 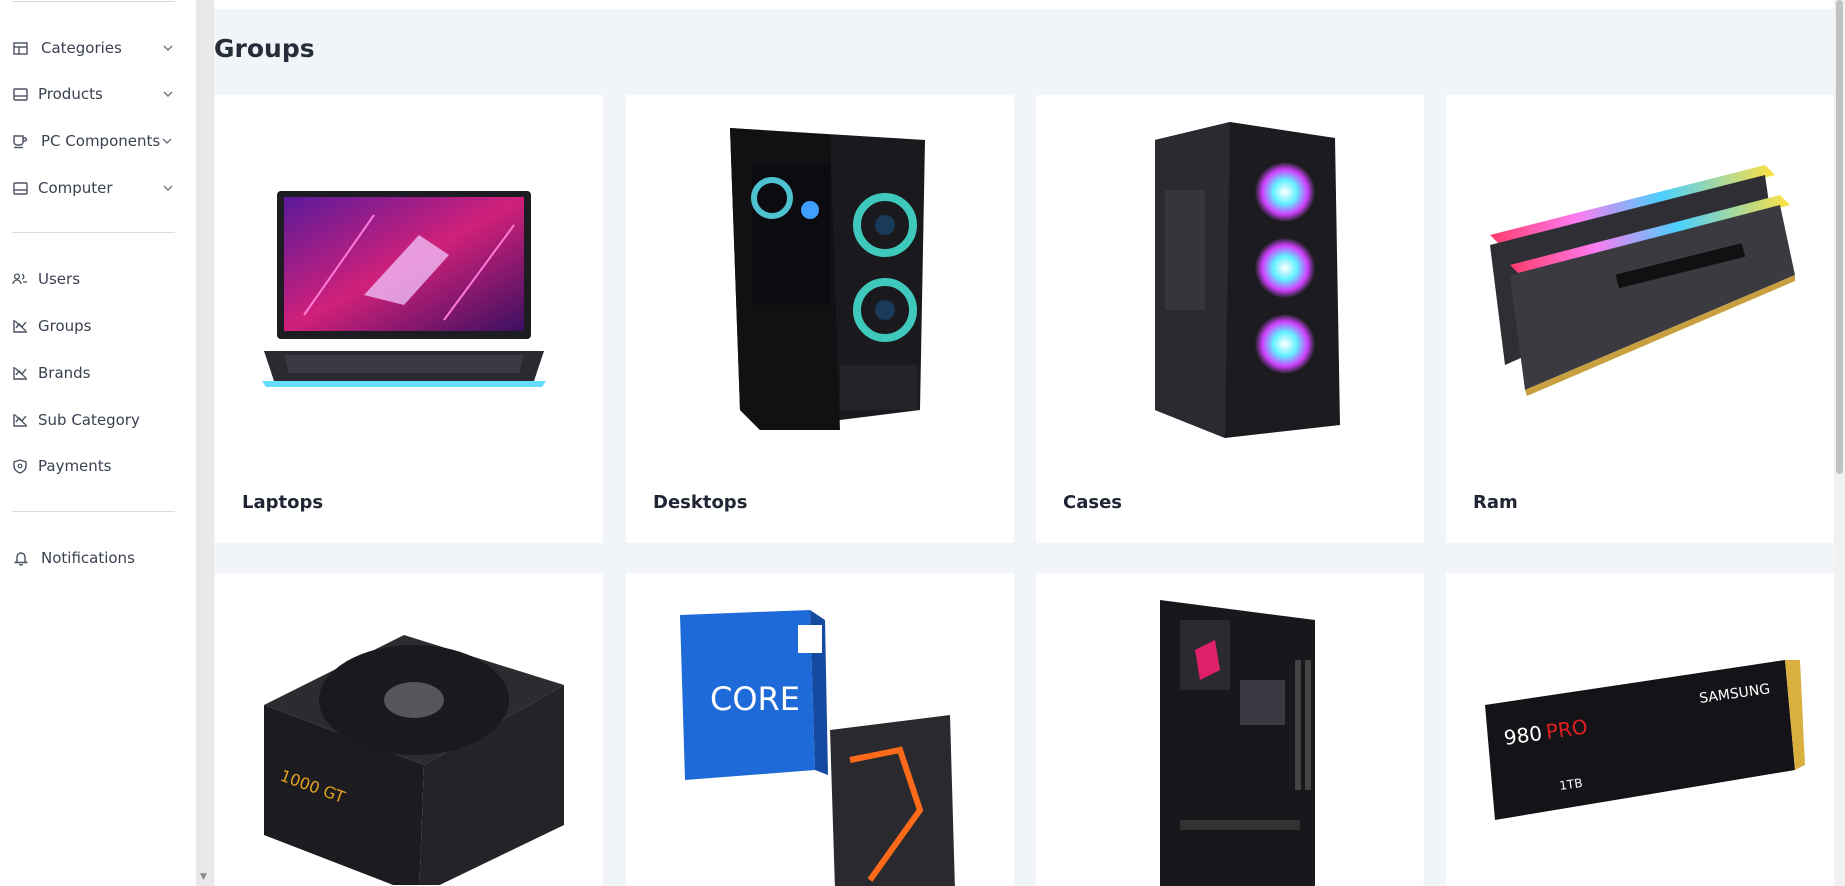 I want to click on power-supply-image: 1000 GT, so click(x=409, y=744).